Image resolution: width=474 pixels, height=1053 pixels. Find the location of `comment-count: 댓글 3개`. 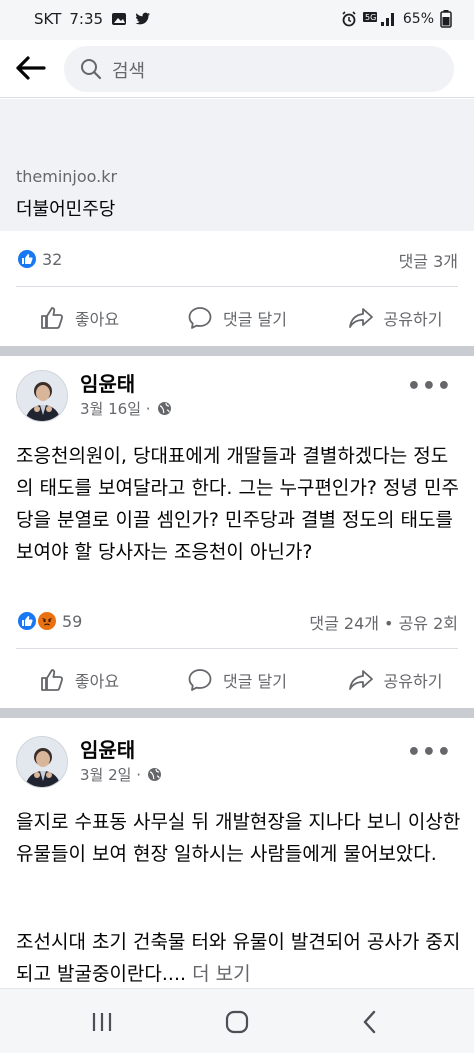

comment-count: 댓글 3개 is located at coordinates (428, 260).